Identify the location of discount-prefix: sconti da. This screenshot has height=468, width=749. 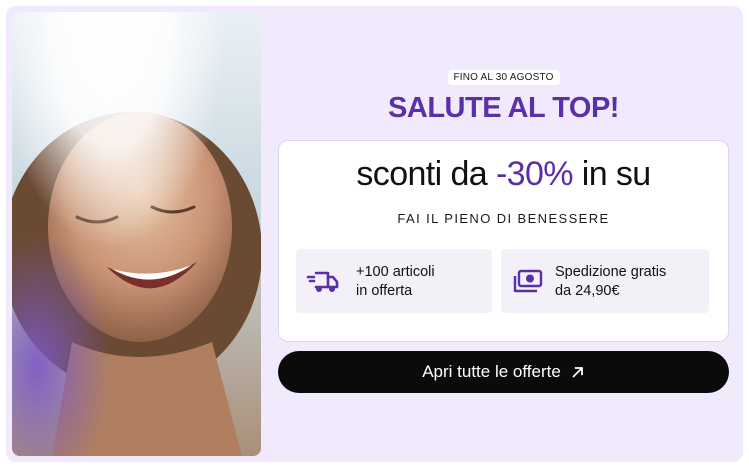
(422, 174).